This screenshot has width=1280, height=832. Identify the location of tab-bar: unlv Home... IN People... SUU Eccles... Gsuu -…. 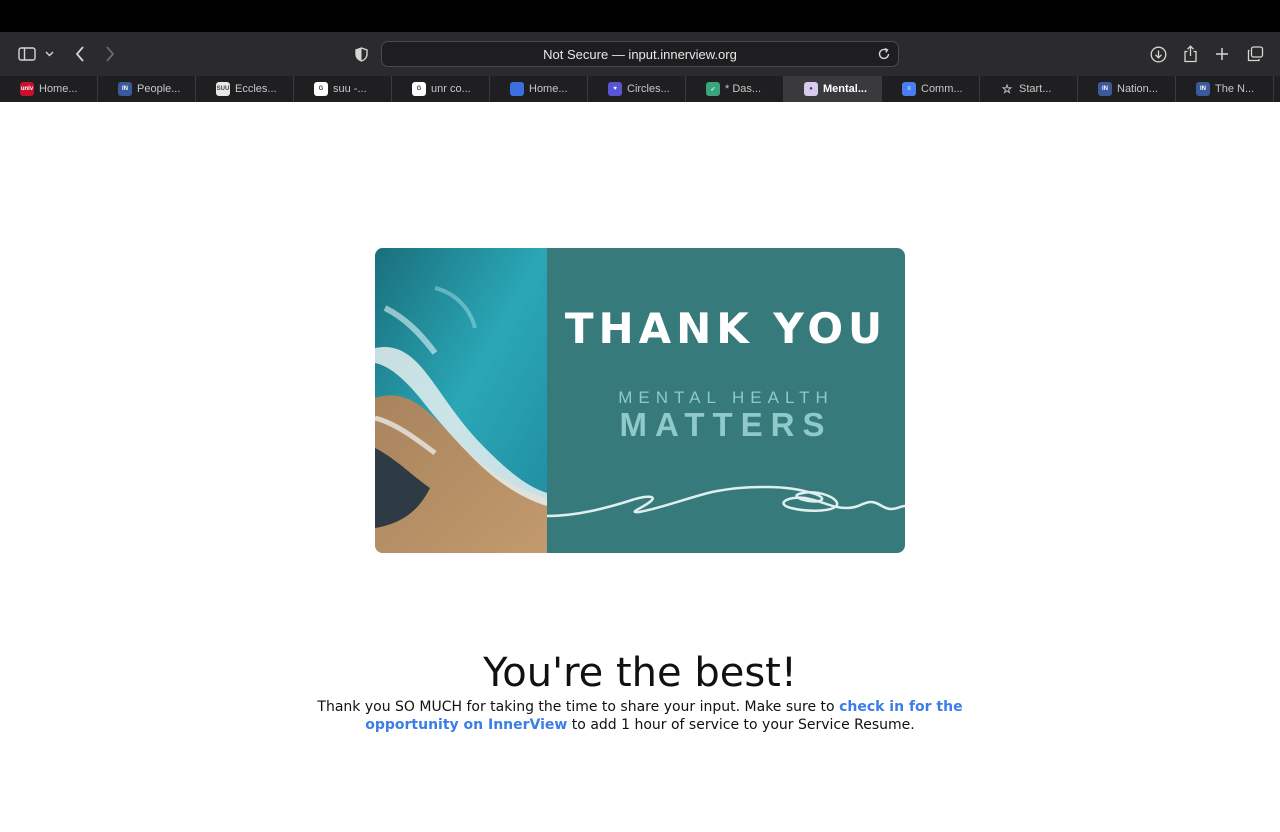
(640, 89).